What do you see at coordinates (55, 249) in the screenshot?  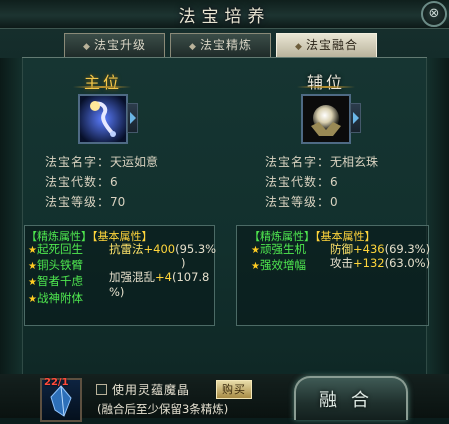 I see `list-item: ★起死回生` at bounding box center [55, 249].